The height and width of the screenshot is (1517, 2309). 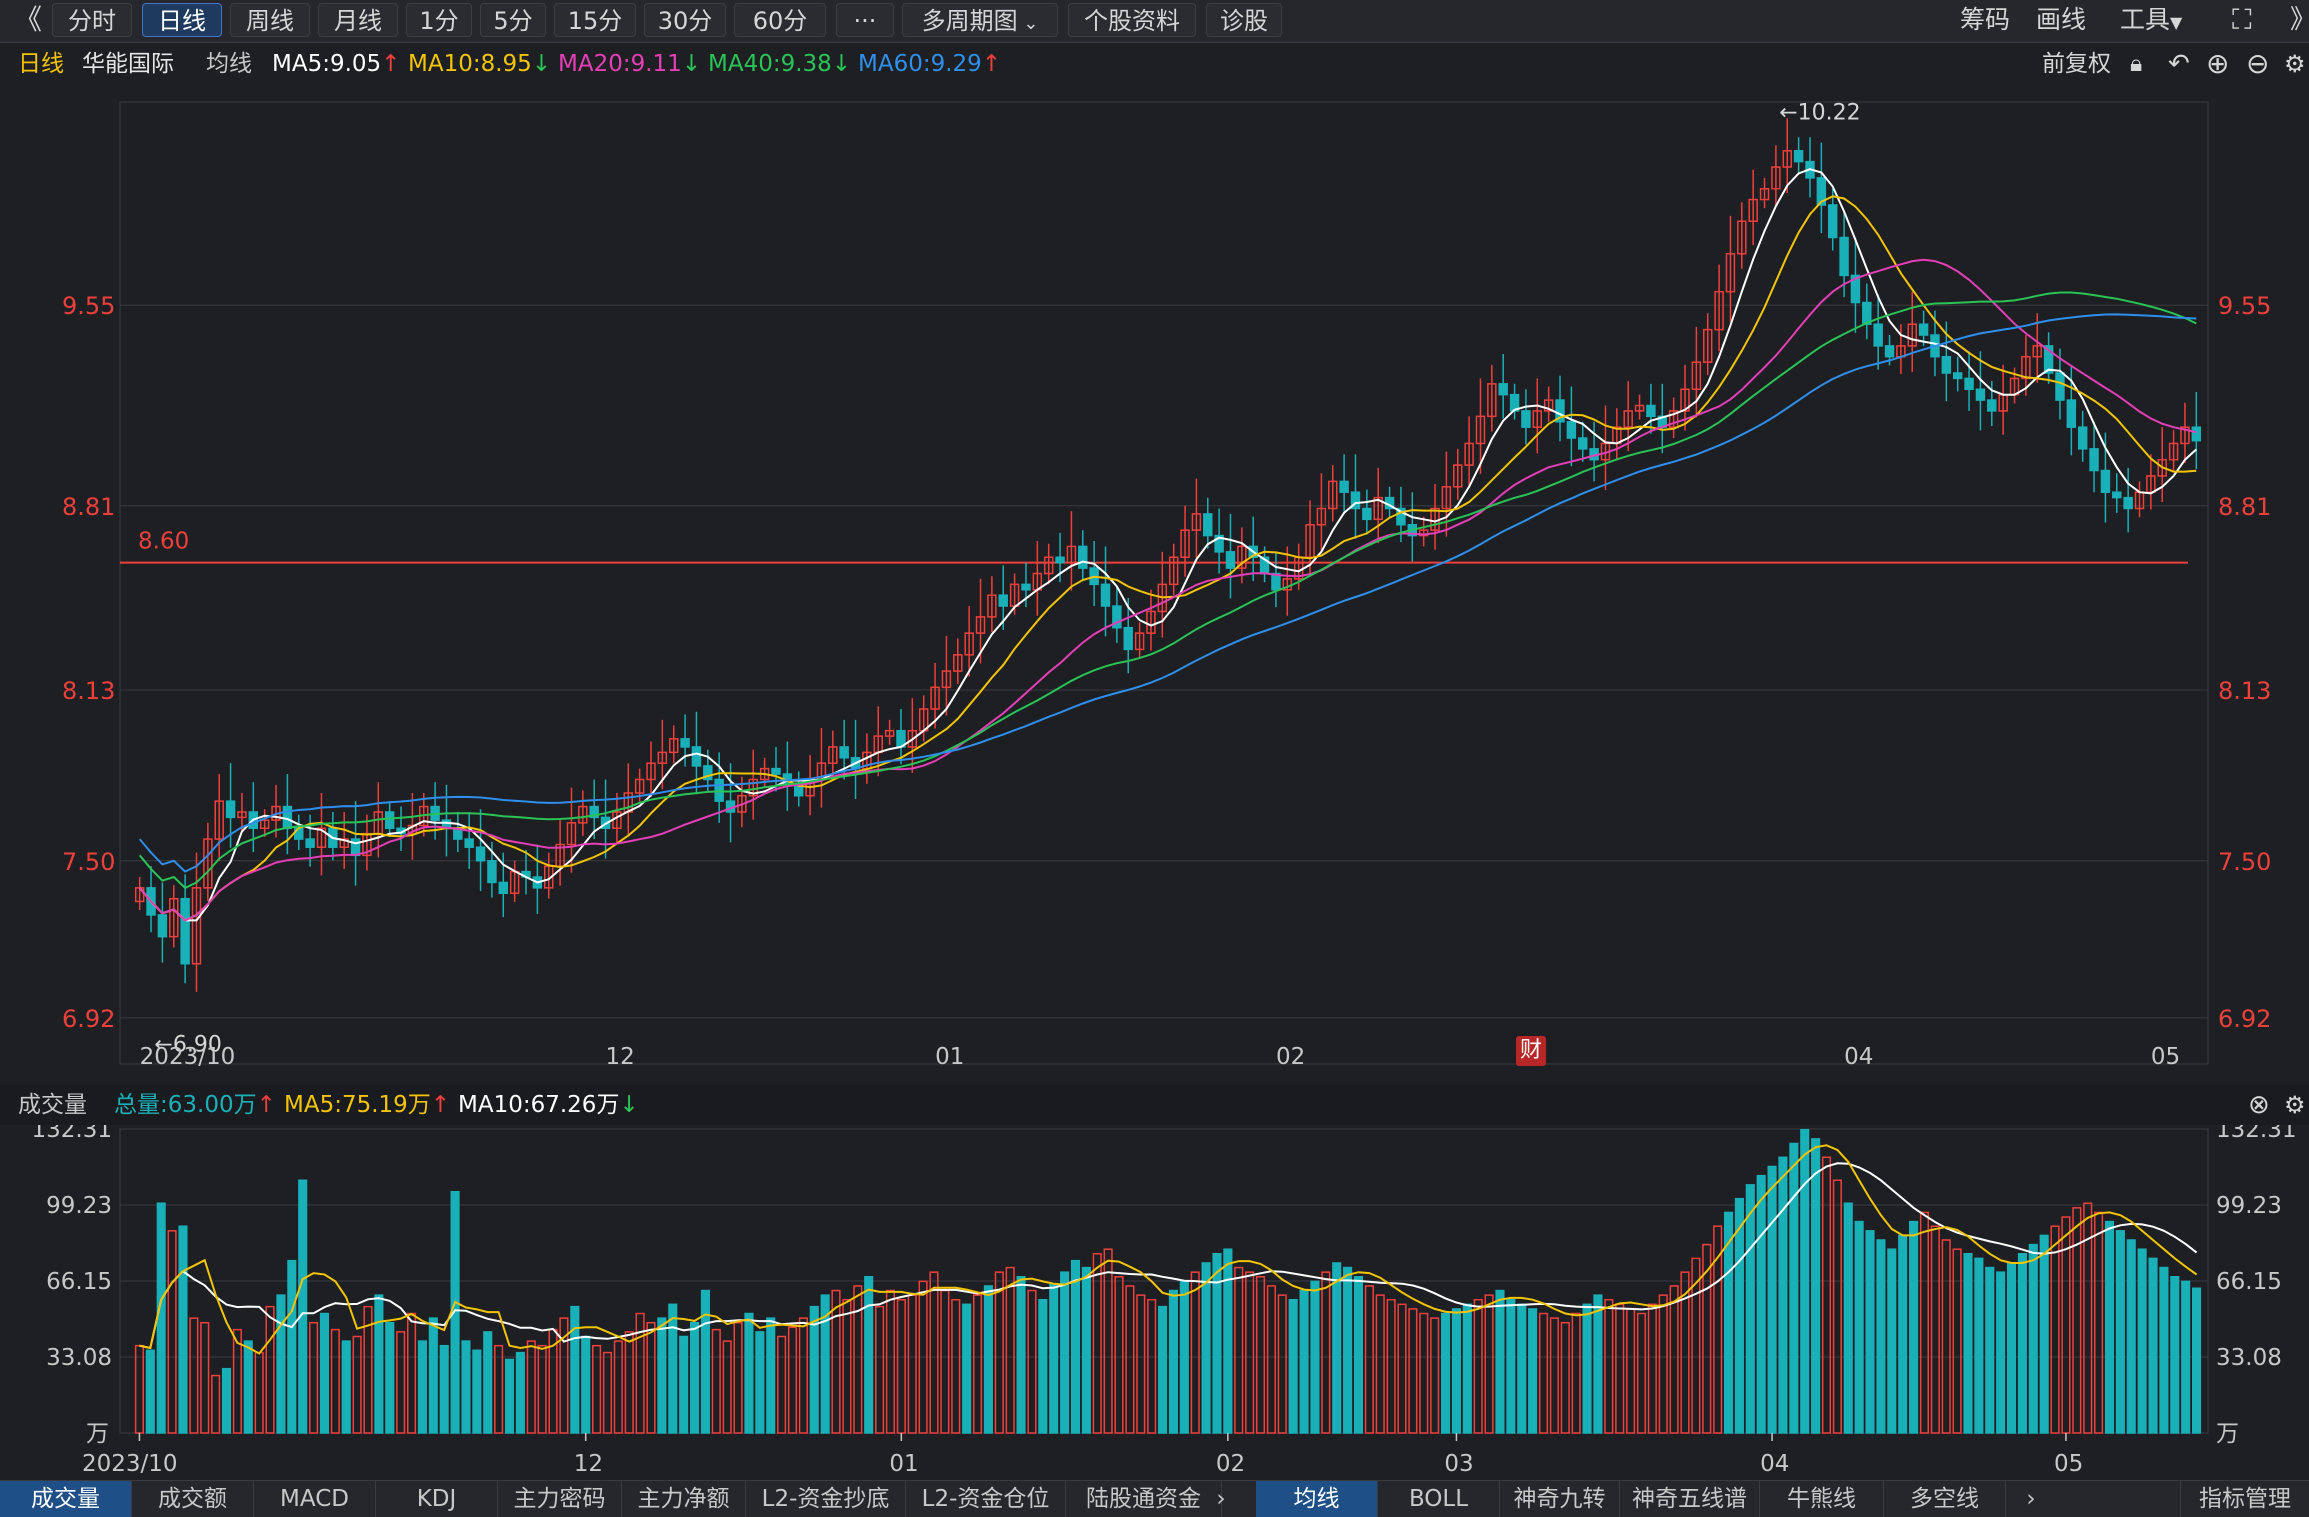 I want to click on indicator-tab-6: L2-资金抄底, so click(x=826, y=1499).